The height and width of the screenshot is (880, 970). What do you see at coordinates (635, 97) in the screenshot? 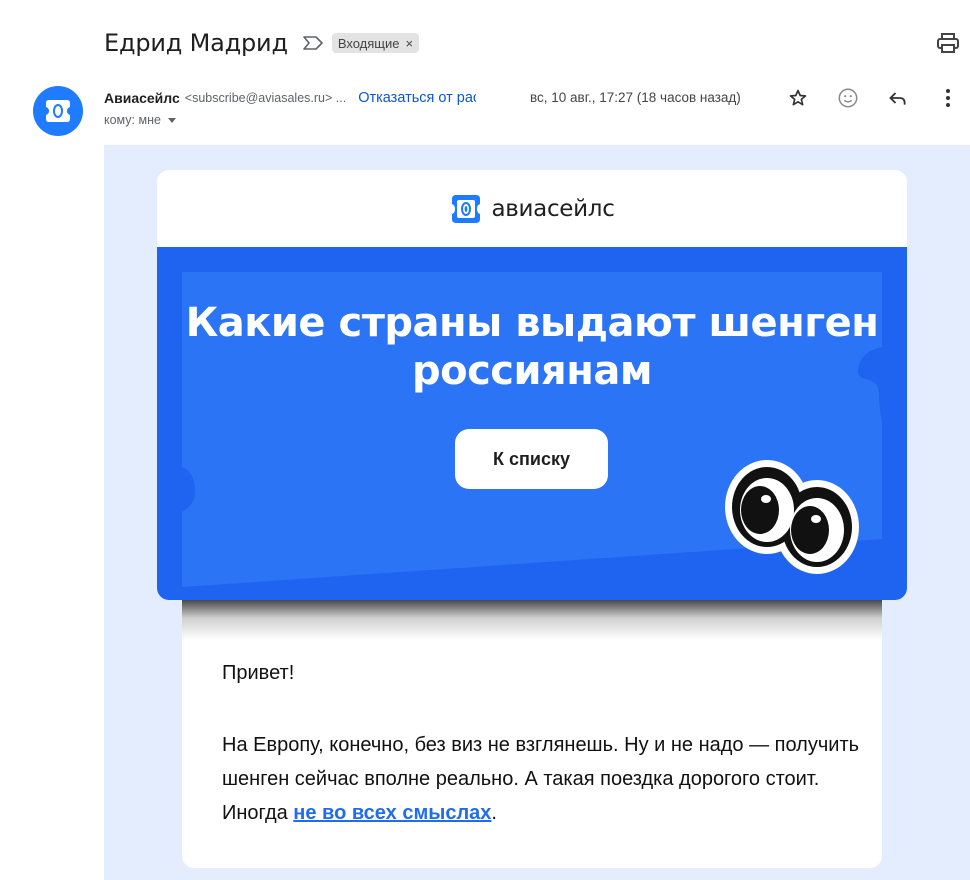
I see `message-date: вс, 10 авг., 17:27 (18 часов назад)` at bounding box center [635, 97].